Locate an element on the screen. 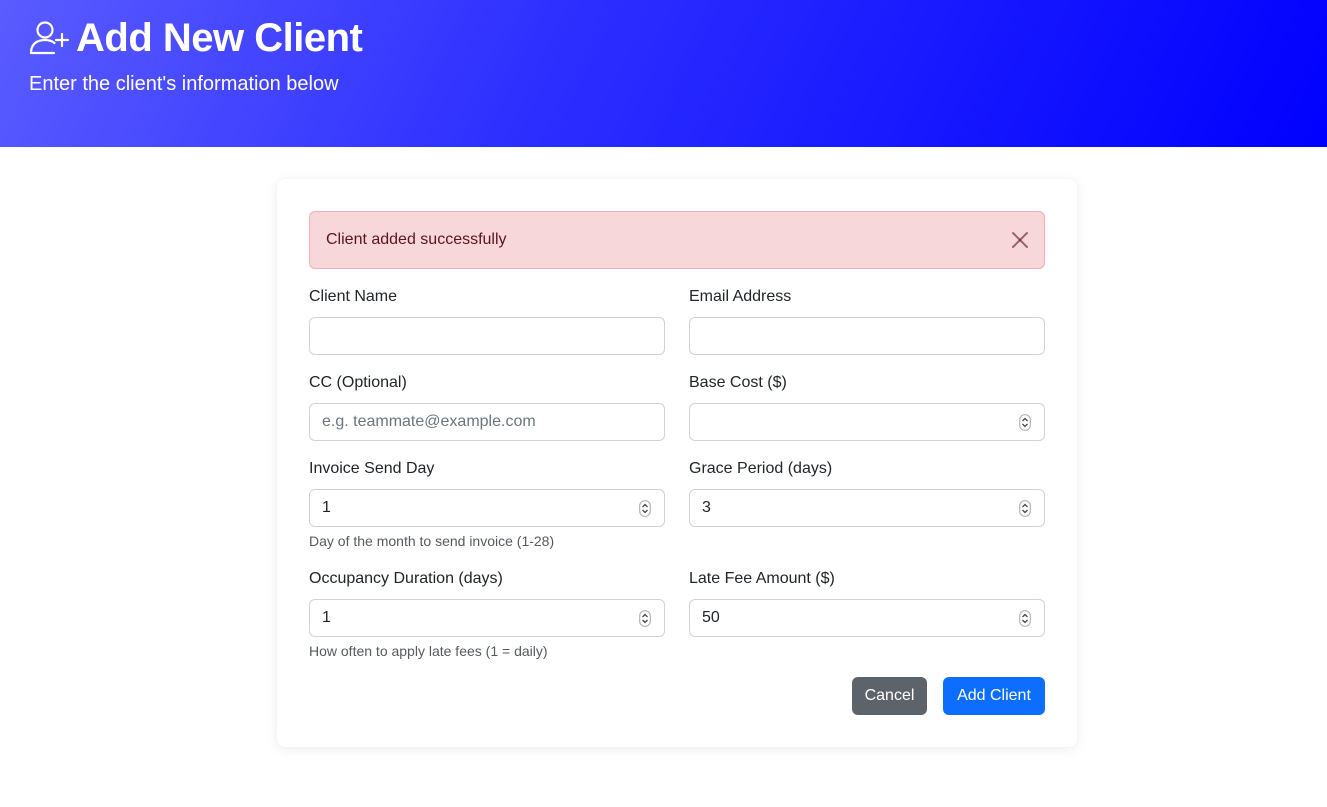 This screenshot has height=807, width=1327. late-fee-group: Late Fee Amount ($) is located at coordinates (867, 603).